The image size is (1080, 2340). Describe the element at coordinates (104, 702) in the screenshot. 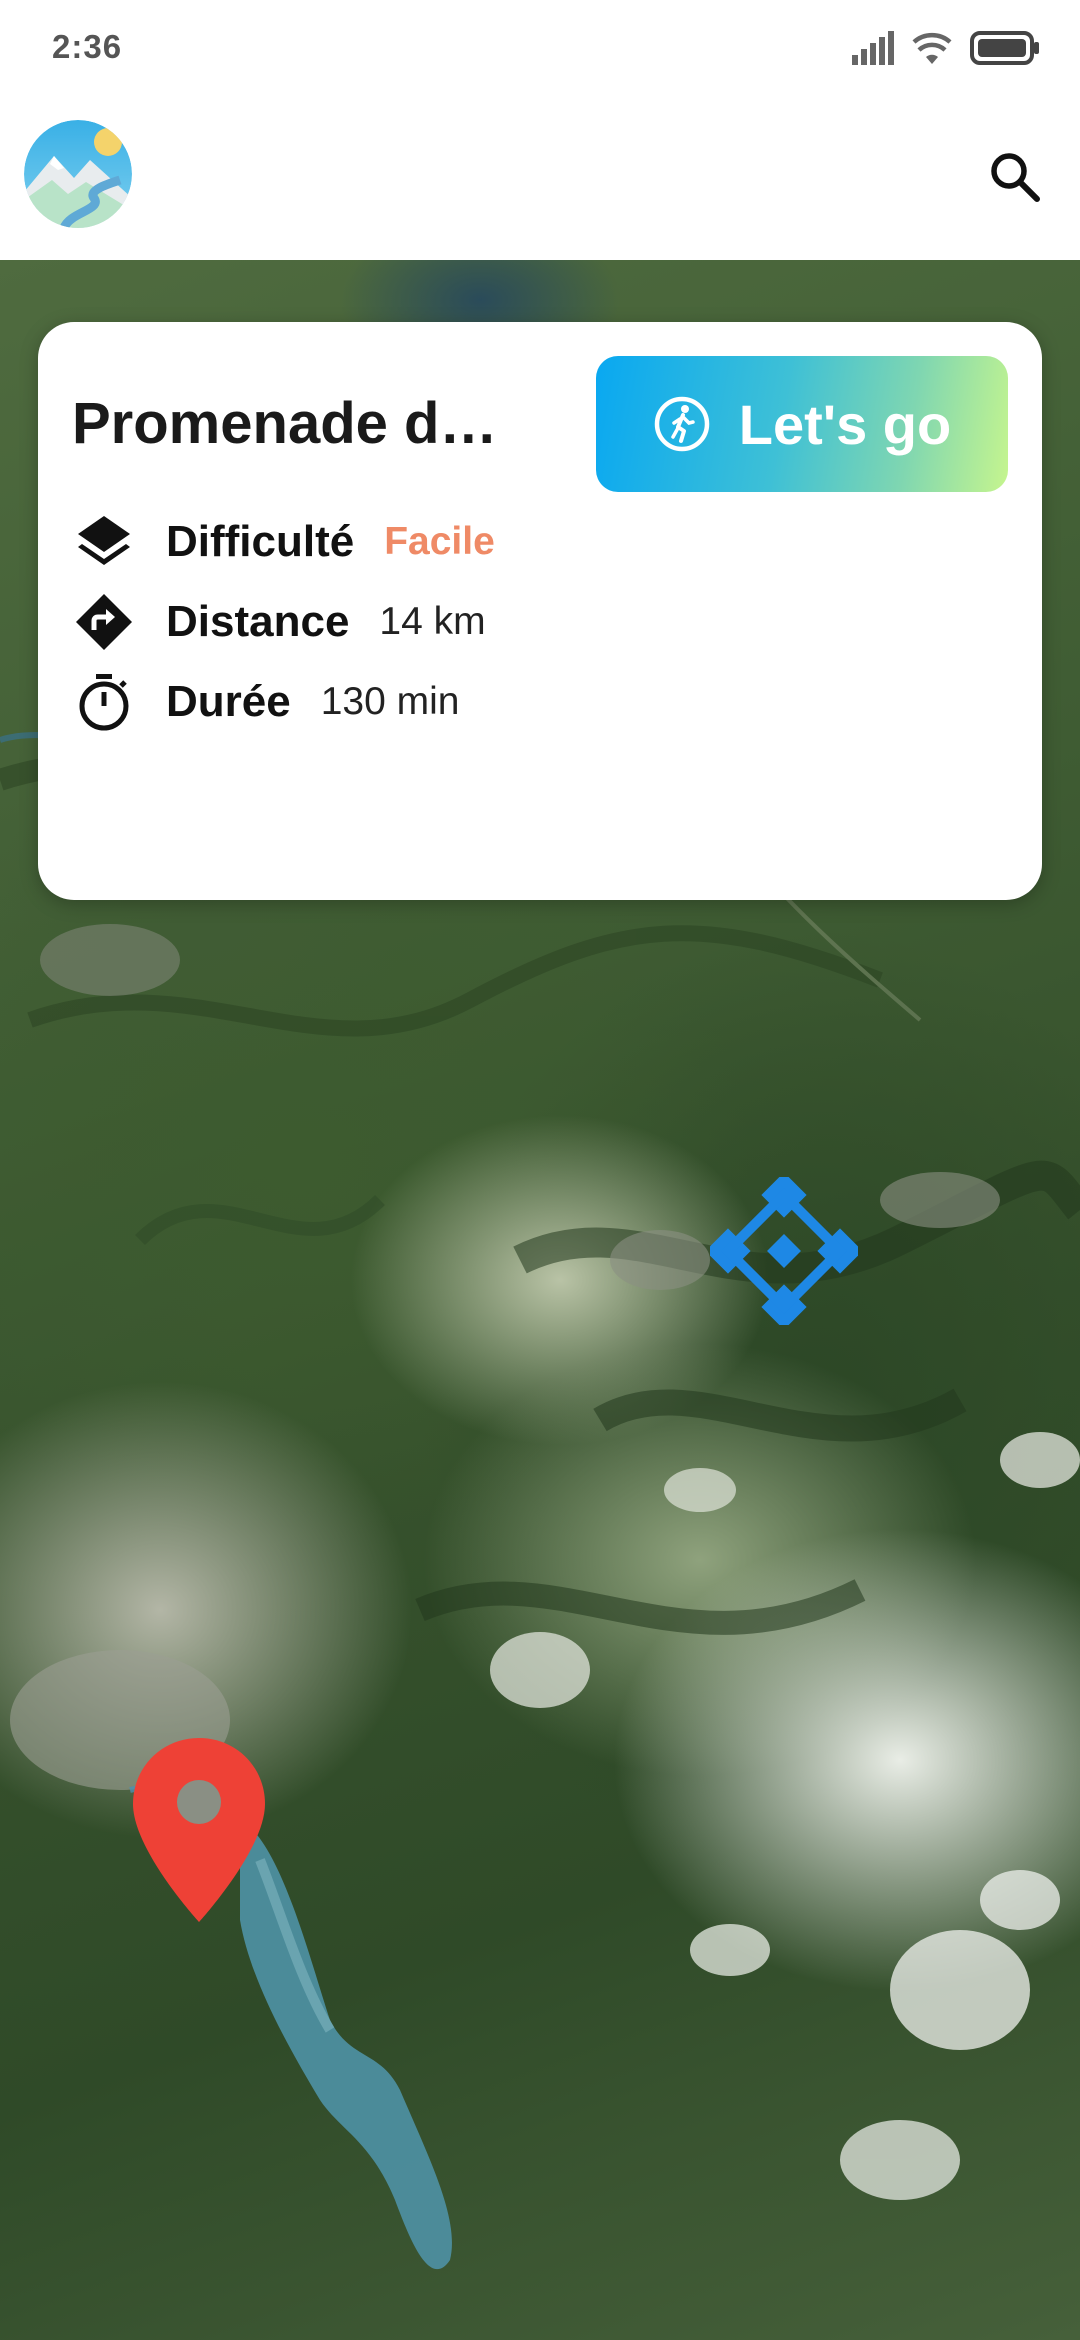

I see `timer-icon` at that location.